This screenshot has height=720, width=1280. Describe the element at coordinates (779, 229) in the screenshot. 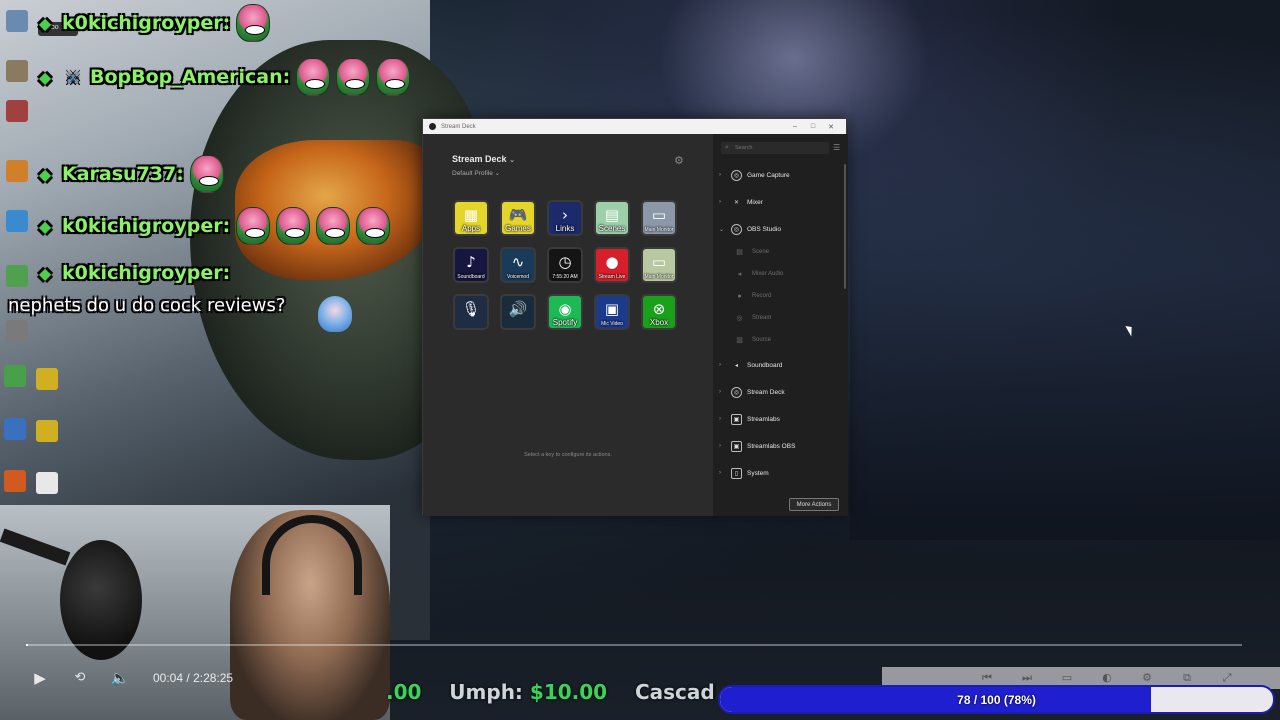

I see `category-obs-studio: ⌄ ◎ OBS Studio` at that location.